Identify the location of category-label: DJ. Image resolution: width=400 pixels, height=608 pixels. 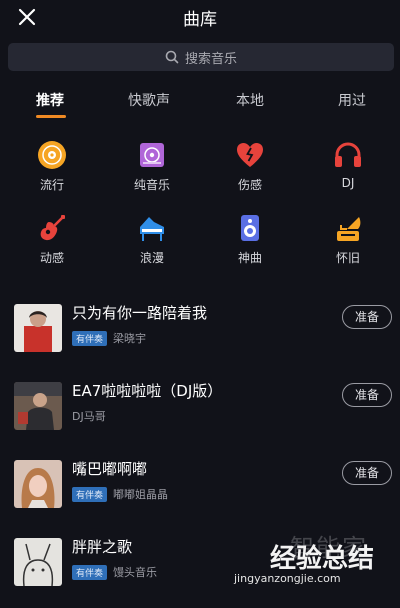
(348, 183).